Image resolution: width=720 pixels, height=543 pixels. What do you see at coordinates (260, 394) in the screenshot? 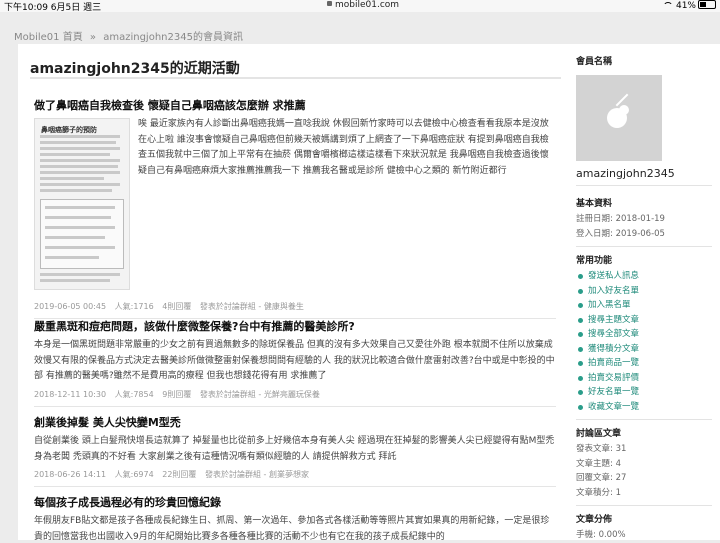
I see `post-forum: 發表於討論群組 - 光鮮亮麗玩保養` at bounding box center [260, 394].